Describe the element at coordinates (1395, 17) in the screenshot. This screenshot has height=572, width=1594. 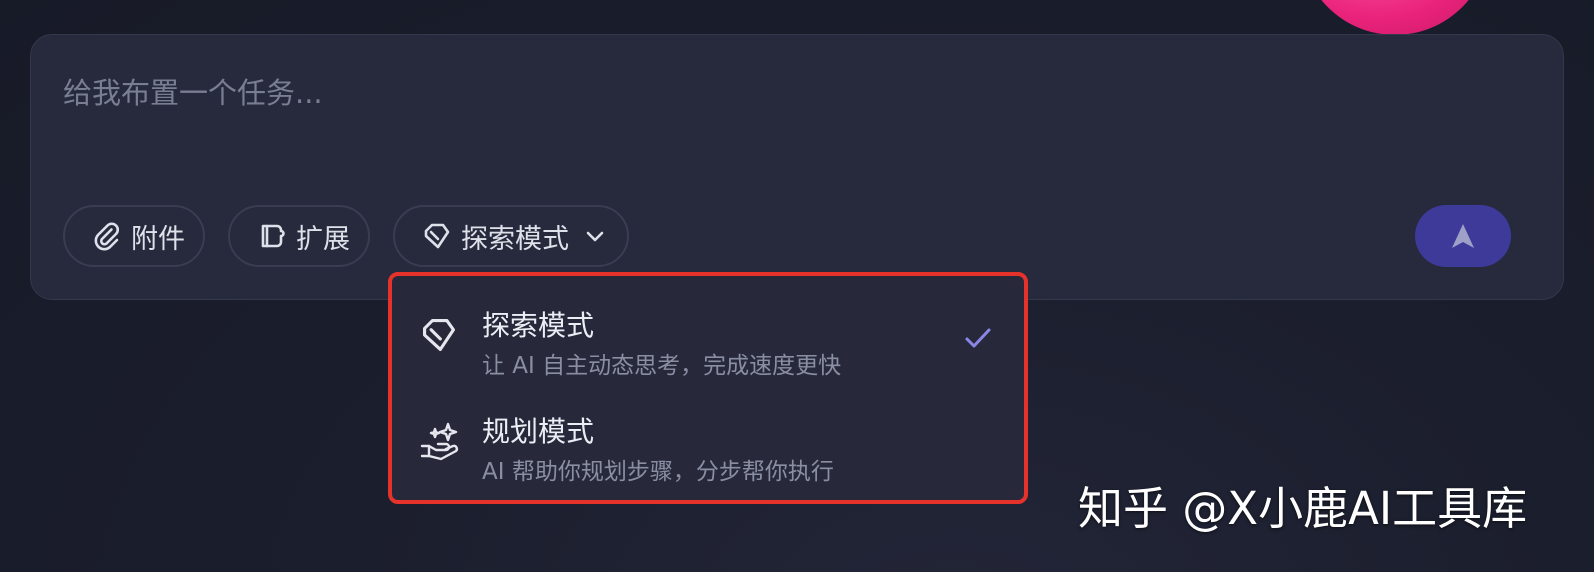
I see `decorative-blob` at that location.